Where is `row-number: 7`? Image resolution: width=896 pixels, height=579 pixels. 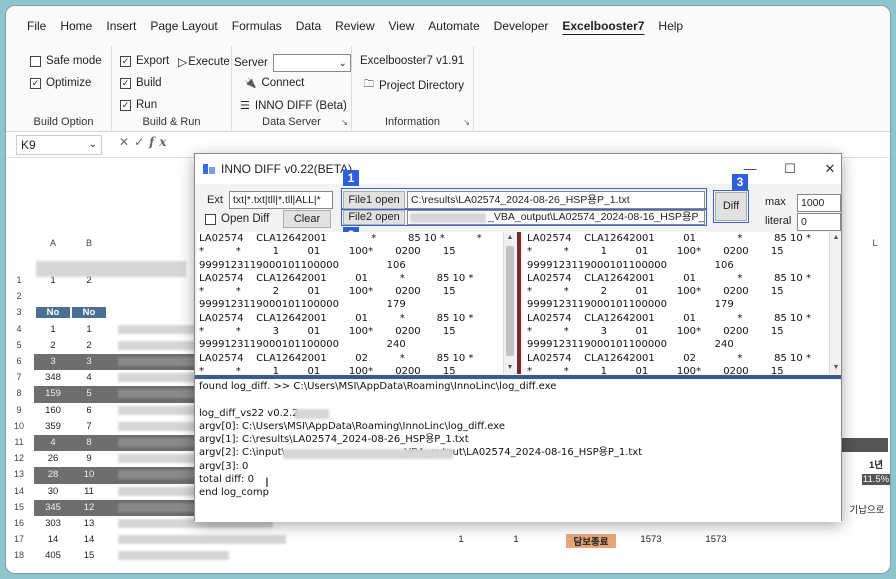 row-number: 7 is located at coordinates (19, 377).